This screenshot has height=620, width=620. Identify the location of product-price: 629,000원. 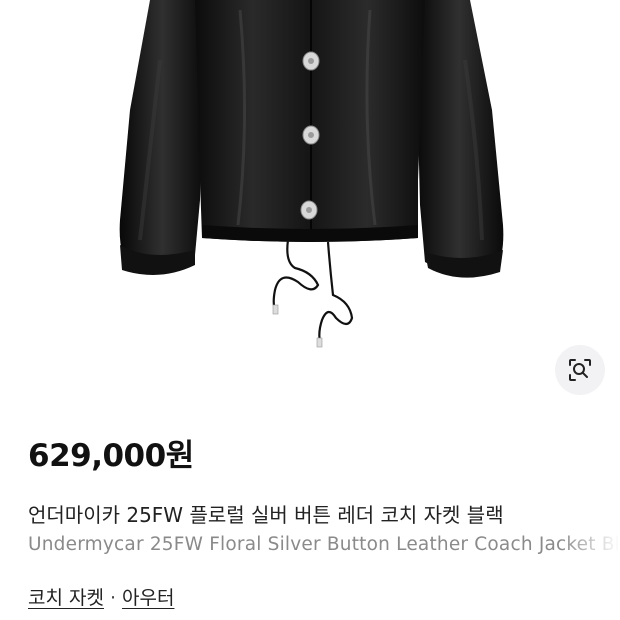
(111, 456).